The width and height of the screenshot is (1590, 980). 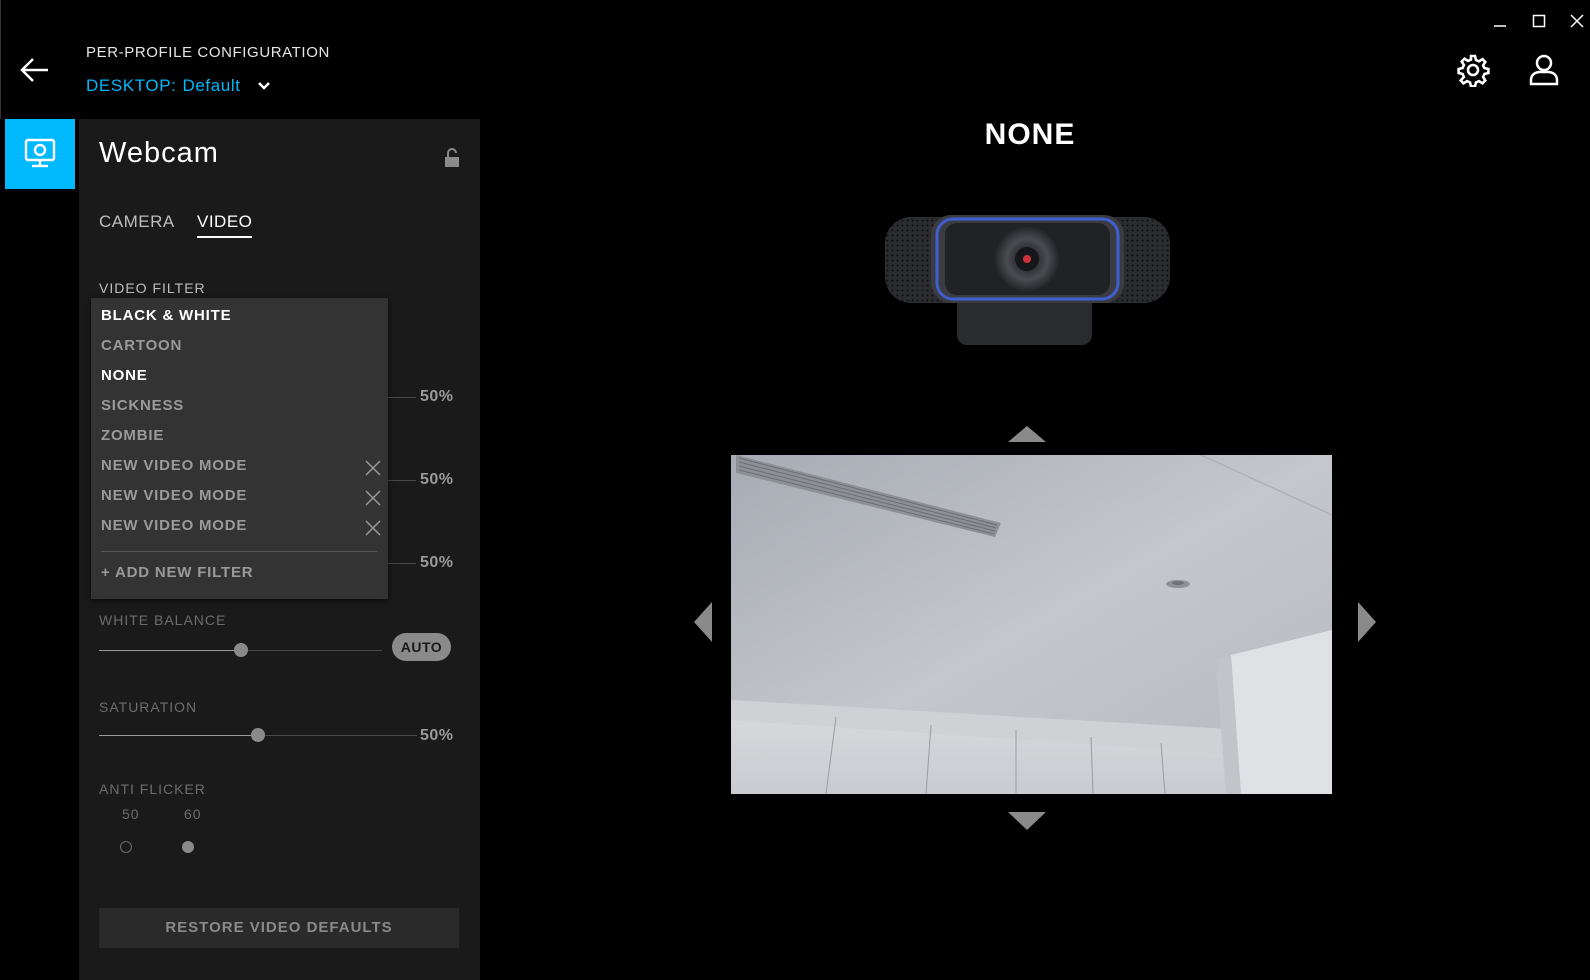 I want to click on add-filter-button: + ADD NEW FILTER, so click(x=177, y=572).